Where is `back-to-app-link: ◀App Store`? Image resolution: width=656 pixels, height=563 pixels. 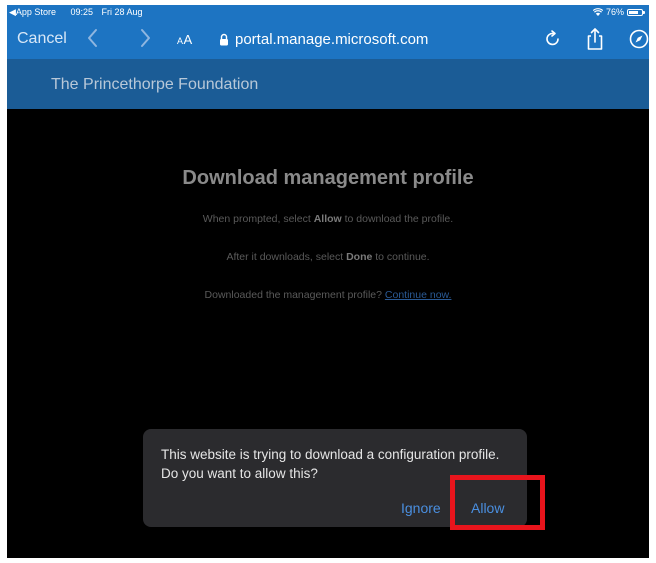 back-to-app-link: ◀App Store is located at coordinates (35, 12).